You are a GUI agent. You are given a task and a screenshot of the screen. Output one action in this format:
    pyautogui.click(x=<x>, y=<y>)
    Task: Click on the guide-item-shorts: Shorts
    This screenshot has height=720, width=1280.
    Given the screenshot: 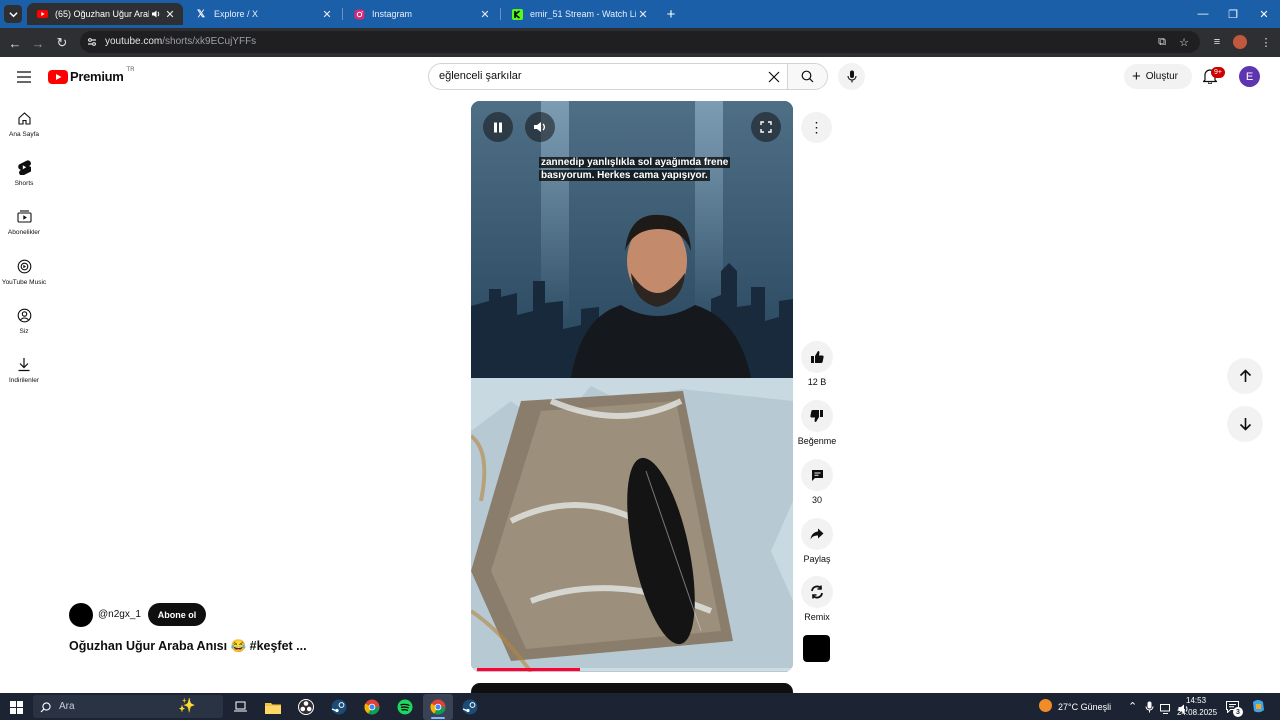 What is the action you would take?
    pyautogui.click(x=24, y=172)
    